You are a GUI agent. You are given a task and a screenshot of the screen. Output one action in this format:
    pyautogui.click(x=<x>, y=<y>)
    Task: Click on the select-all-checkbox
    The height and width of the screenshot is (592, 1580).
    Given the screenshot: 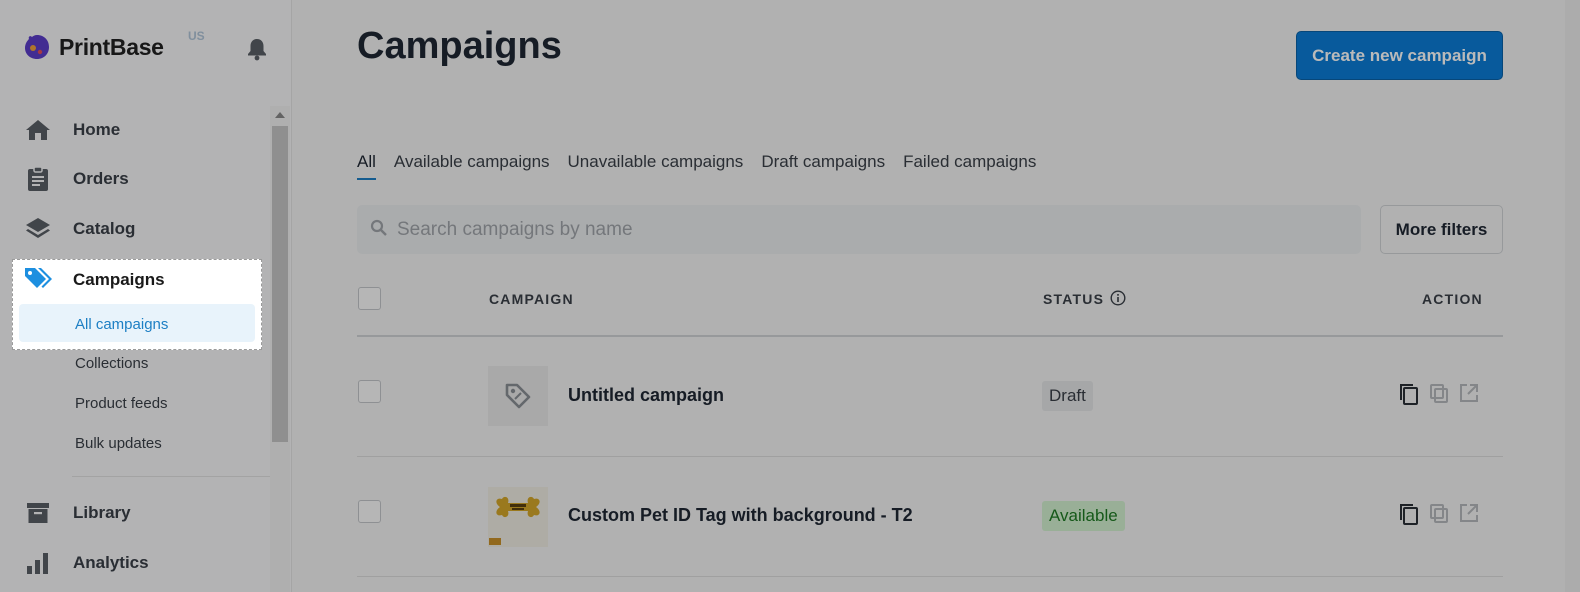 What is the action you would take?
    pyautogui.click(x=369, y=298)
    